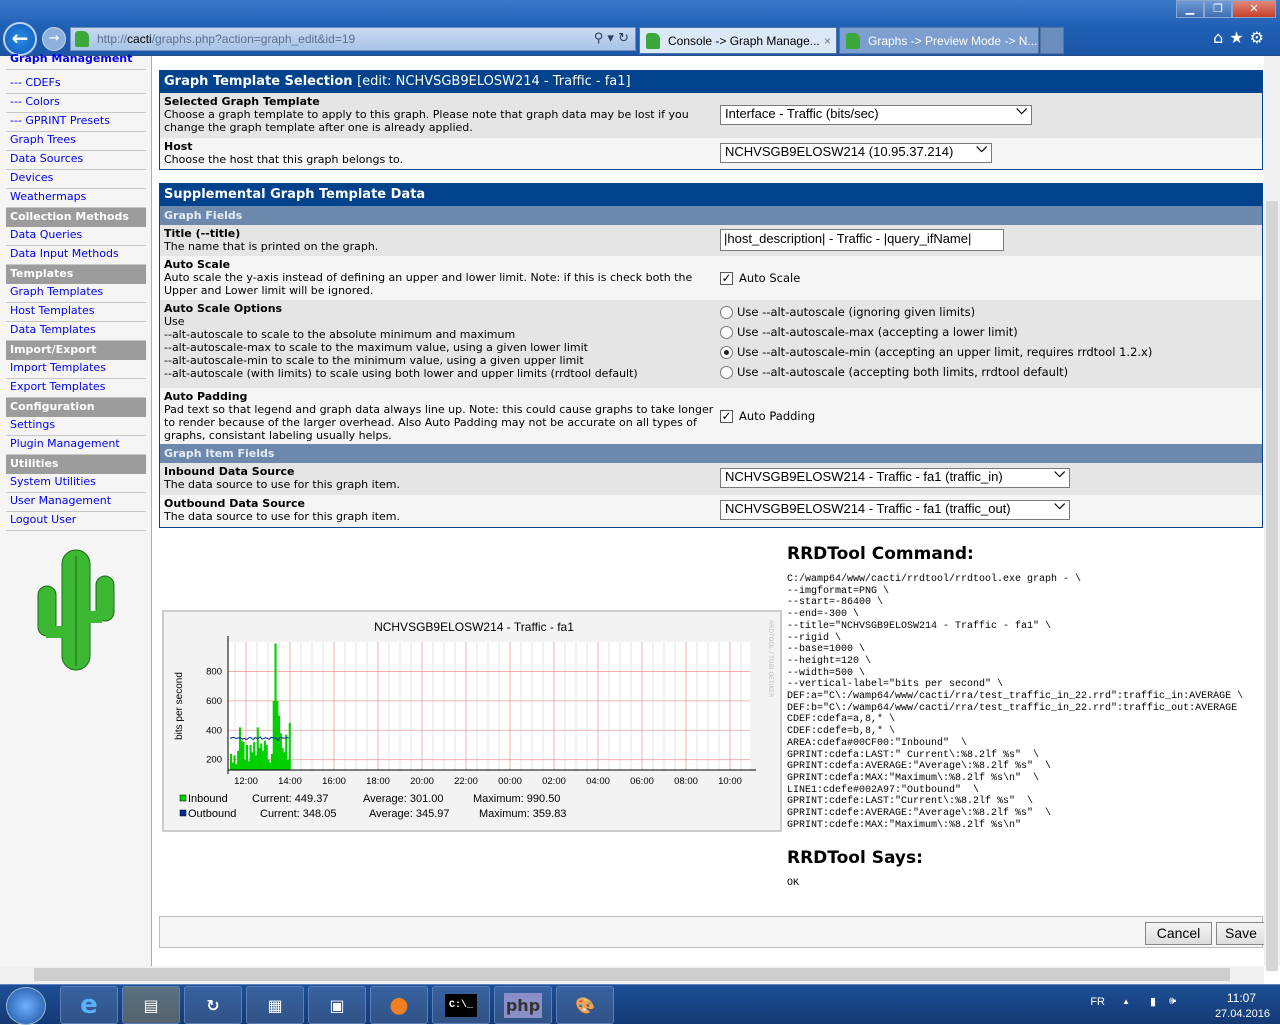  I want to click on horizontal-scrollbar, so click(632, 975).